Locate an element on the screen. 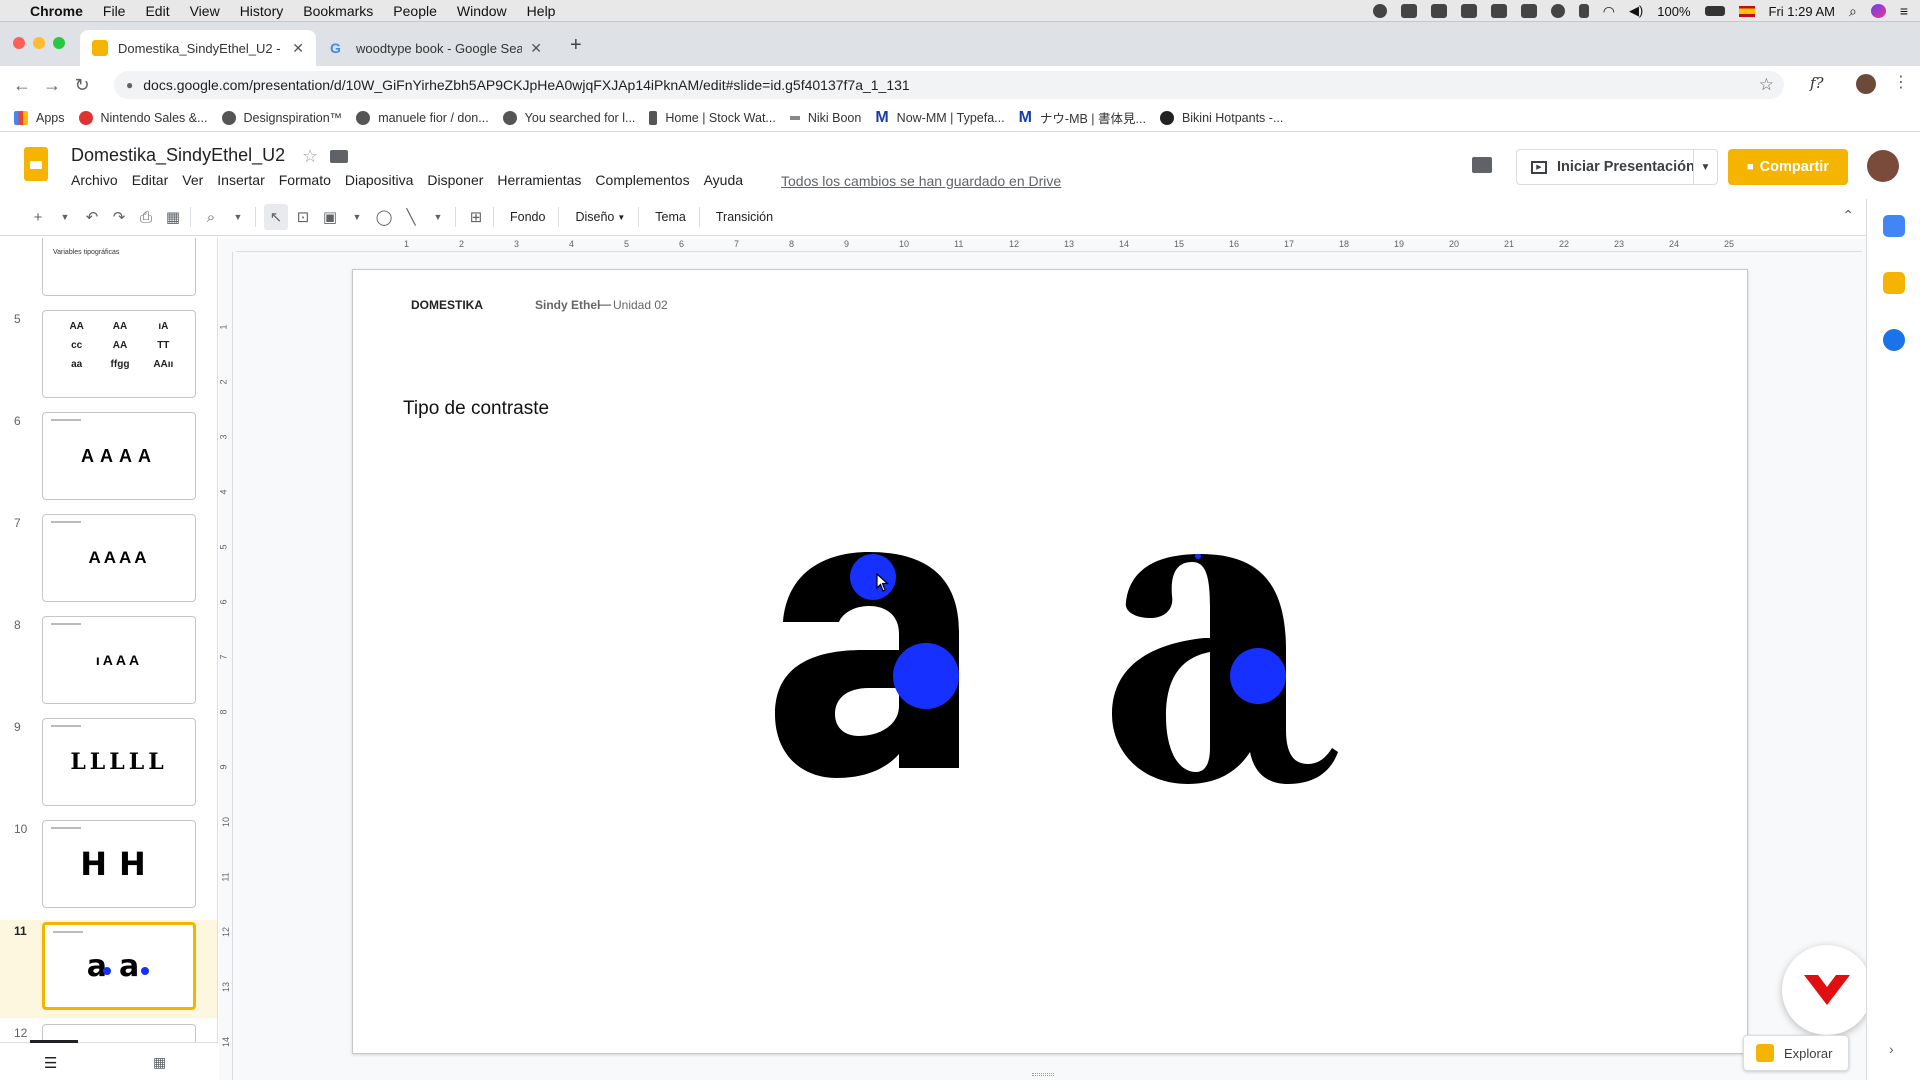  shape-icon: ◯ is located at coordinates (384, 217).